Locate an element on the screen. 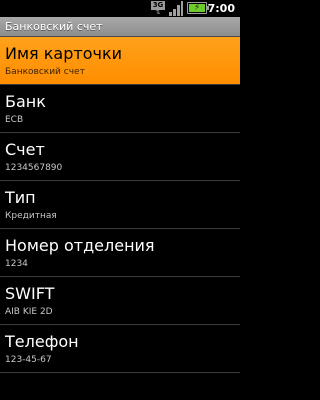  charging-bolt-icon: ⚡ is located at coordinates (197, 8).